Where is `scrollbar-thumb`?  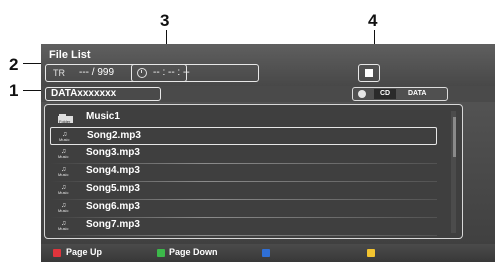
scrollbar-thumb is located at coordinates (454, 137).